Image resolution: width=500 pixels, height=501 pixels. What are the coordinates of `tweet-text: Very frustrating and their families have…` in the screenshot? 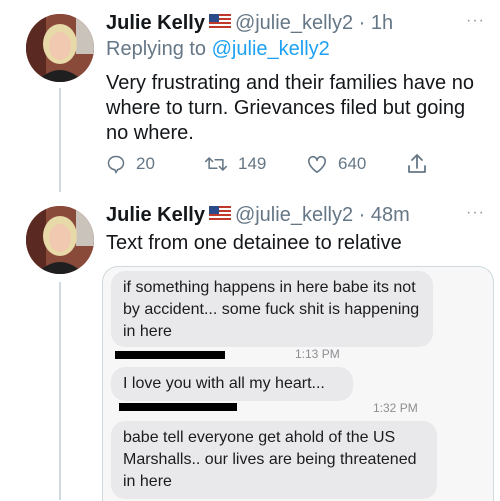 It's located at (290, 108).